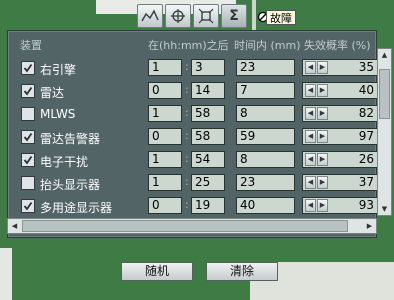 Image resolution: width=394 pixels, height=300 pixels. What do you see at coordinates (208, 205) in the screenshot?
I see `minutes-field: 19` at bounding box center [208, 205].